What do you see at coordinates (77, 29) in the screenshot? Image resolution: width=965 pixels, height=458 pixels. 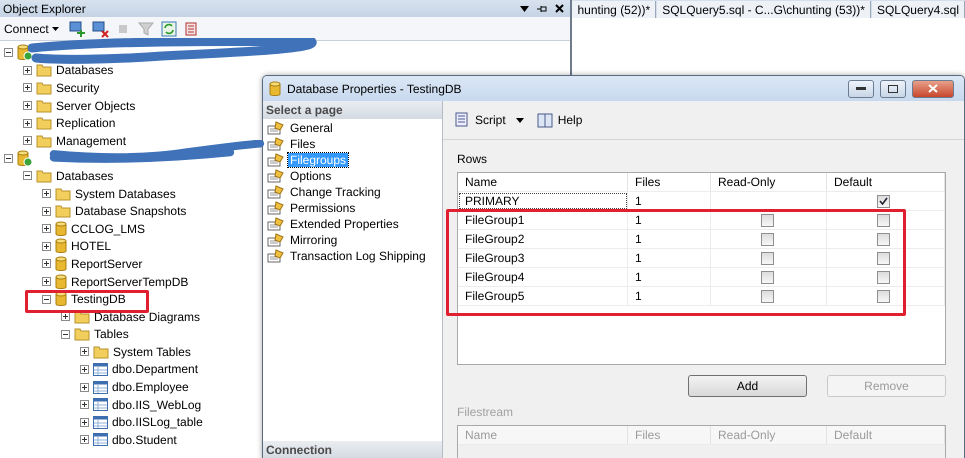 I see `connect-server-icon` at bounding box center [77, 29].